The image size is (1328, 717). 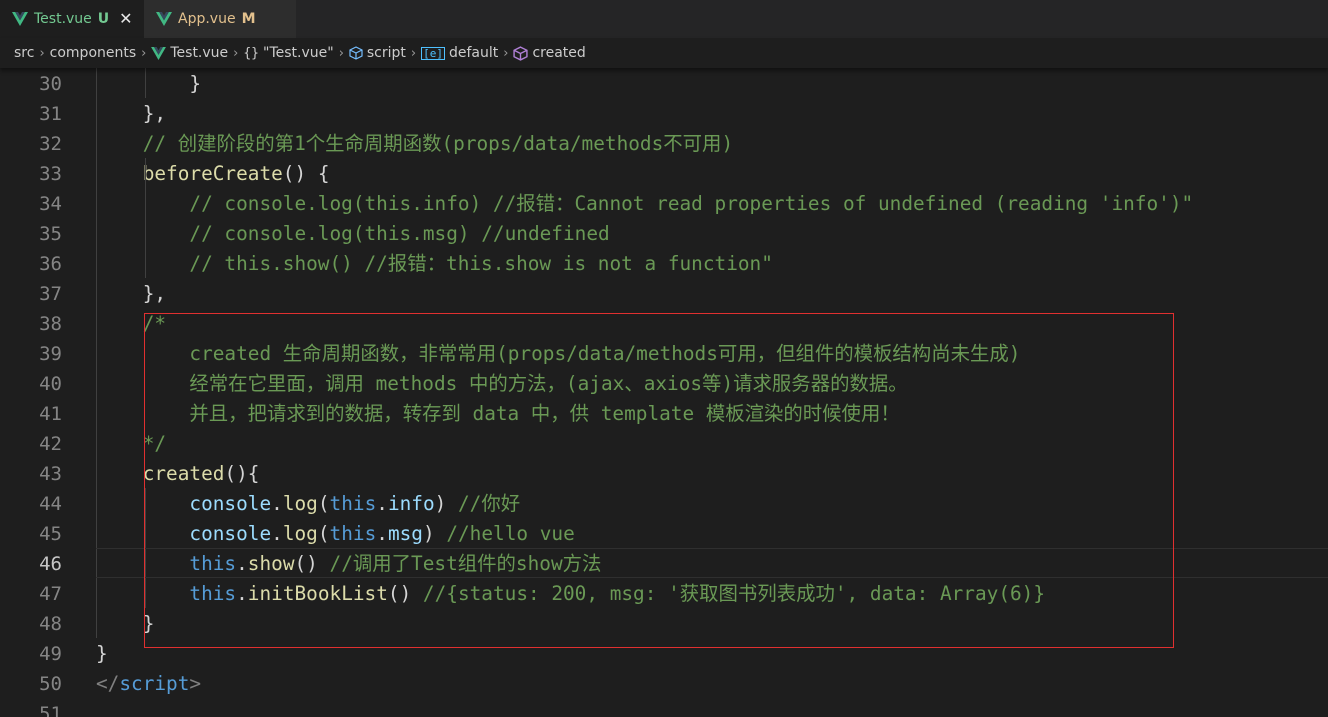 What do you see at coordinates (559, 53) in the screenshot?
I see `breadcrumb-label: created` at bounding box center [559, 53].